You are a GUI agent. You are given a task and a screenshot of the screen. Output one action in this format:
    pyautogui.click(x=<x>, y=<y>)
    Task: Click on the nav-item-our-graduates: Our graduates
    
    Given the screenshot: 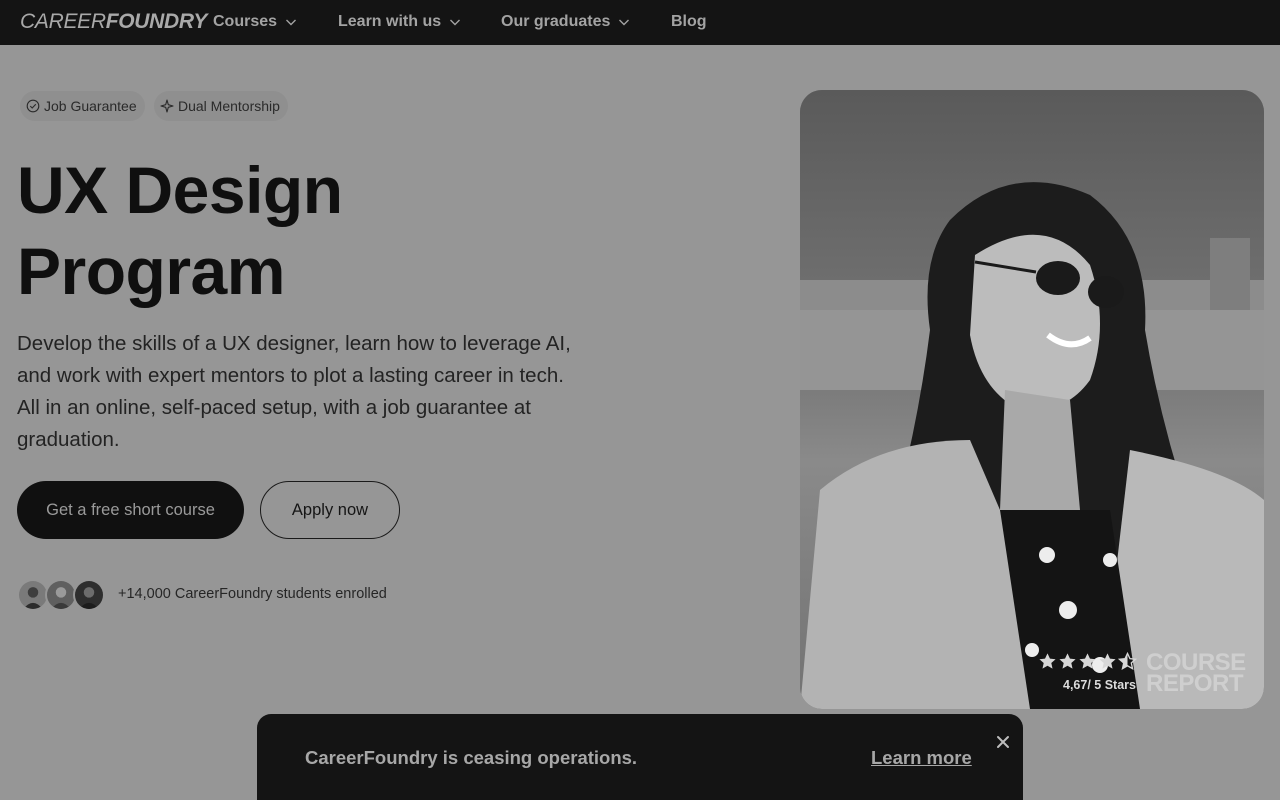 What is the action you would take?
    pyautogui.click(x=565, y=22)
    